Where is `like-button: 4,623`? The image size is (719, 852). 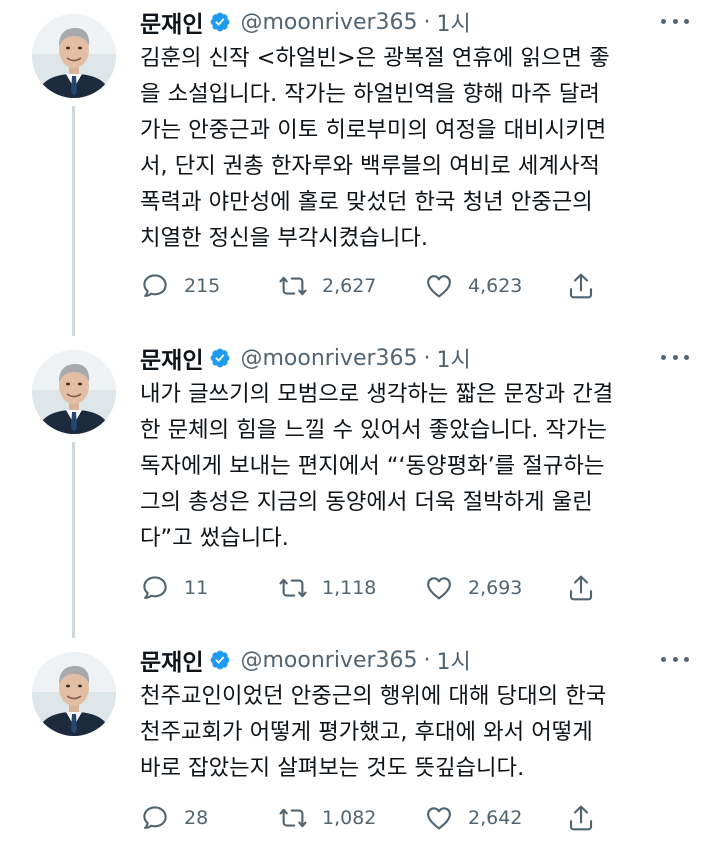
like-button: 4,623 is located at coordinates (473, 286).